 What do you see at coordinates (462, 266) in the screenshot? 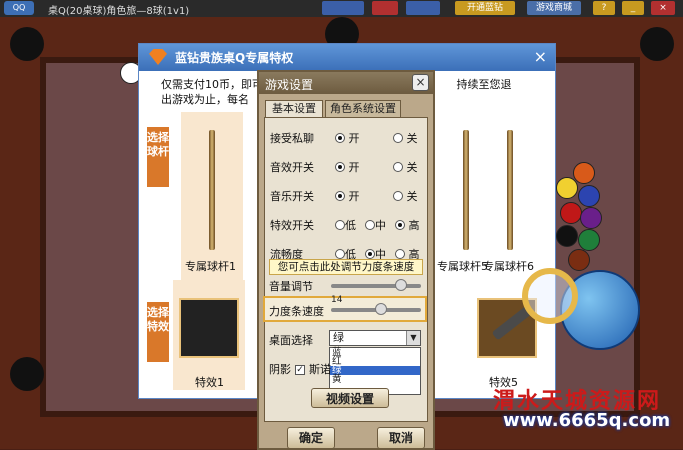
I see `cue-label-5: 专属球杆5` at bounding box center [462, 266].